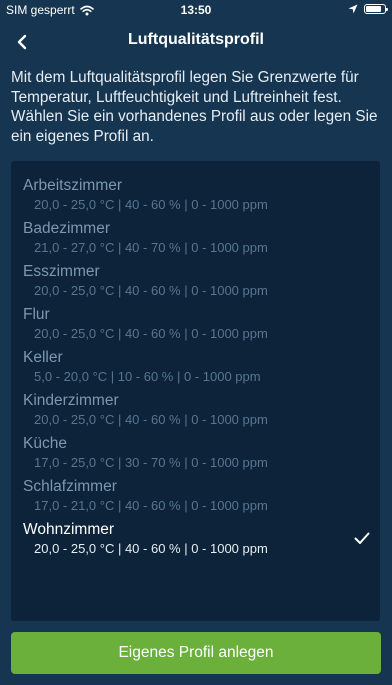 The image size is (392, 685). Describe the element at coordinates (196, 653) in the screenshot. I see `create-profile-button: Eigenes Profil anlegen` at that location.